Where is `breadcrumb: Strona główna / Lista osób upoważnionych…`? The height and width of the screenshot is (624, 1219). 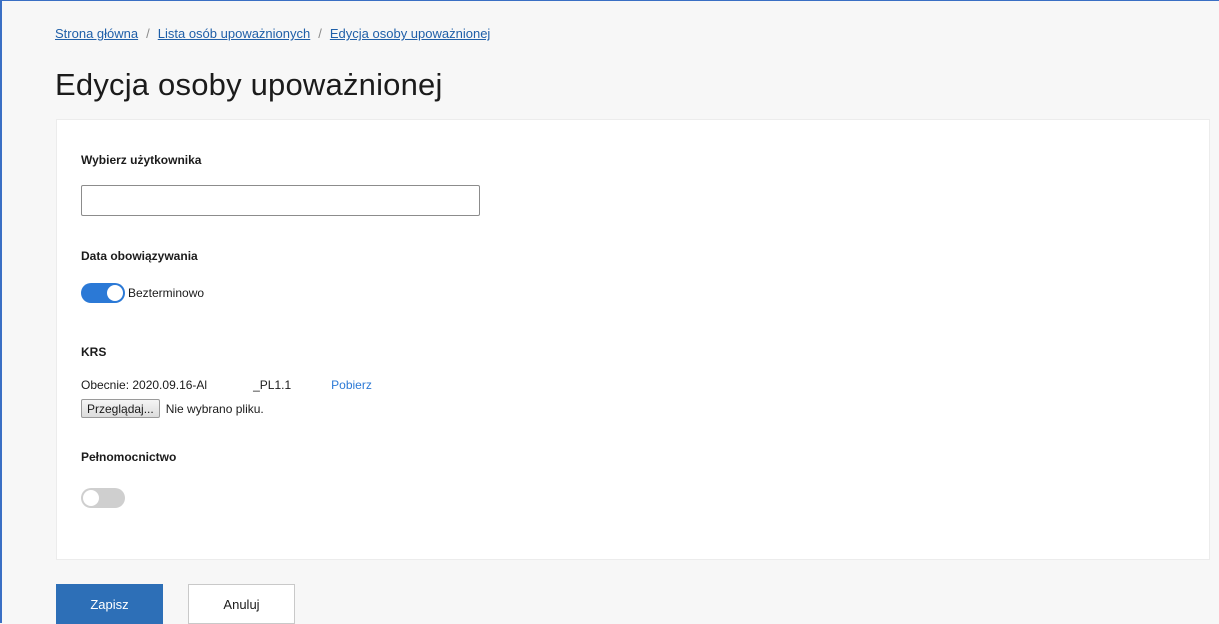 breadcrumb: Strona główna / Lista osób upoważnionych… is located at coordinates (272, 33).